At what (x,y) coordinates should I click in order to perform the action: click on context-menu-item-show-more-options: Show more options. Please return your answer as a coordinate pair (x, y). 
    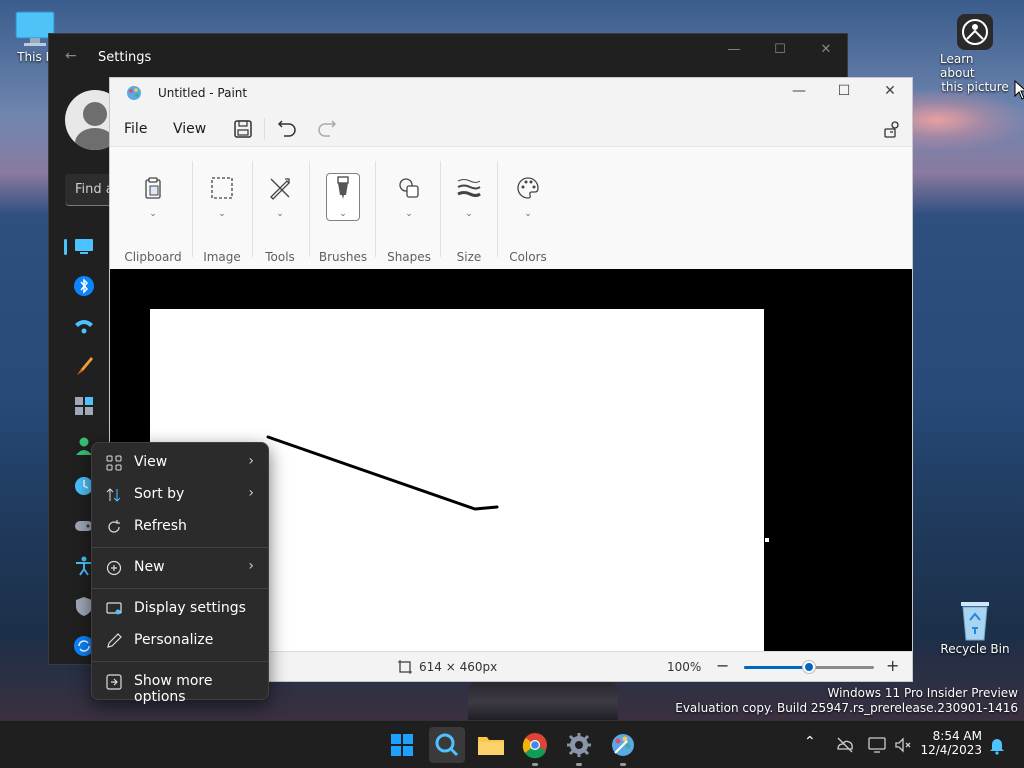
    Looking at the image, I should click on (181, 686).